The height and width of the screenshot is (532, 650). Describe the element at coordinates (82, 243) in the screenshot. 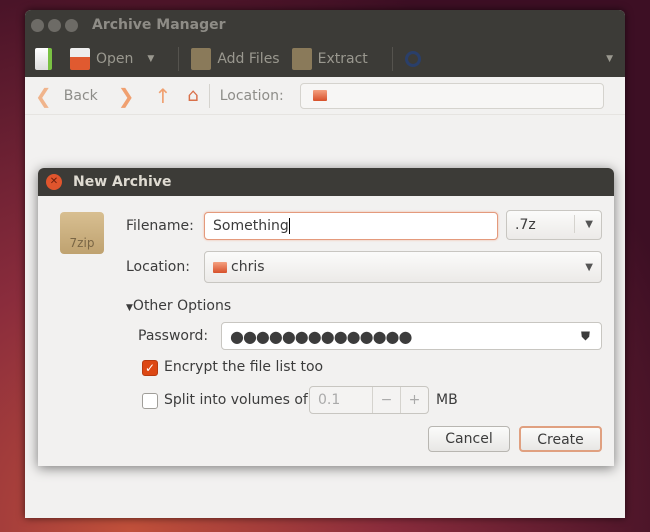

I see `archive-type-label: 7zip` at that location.